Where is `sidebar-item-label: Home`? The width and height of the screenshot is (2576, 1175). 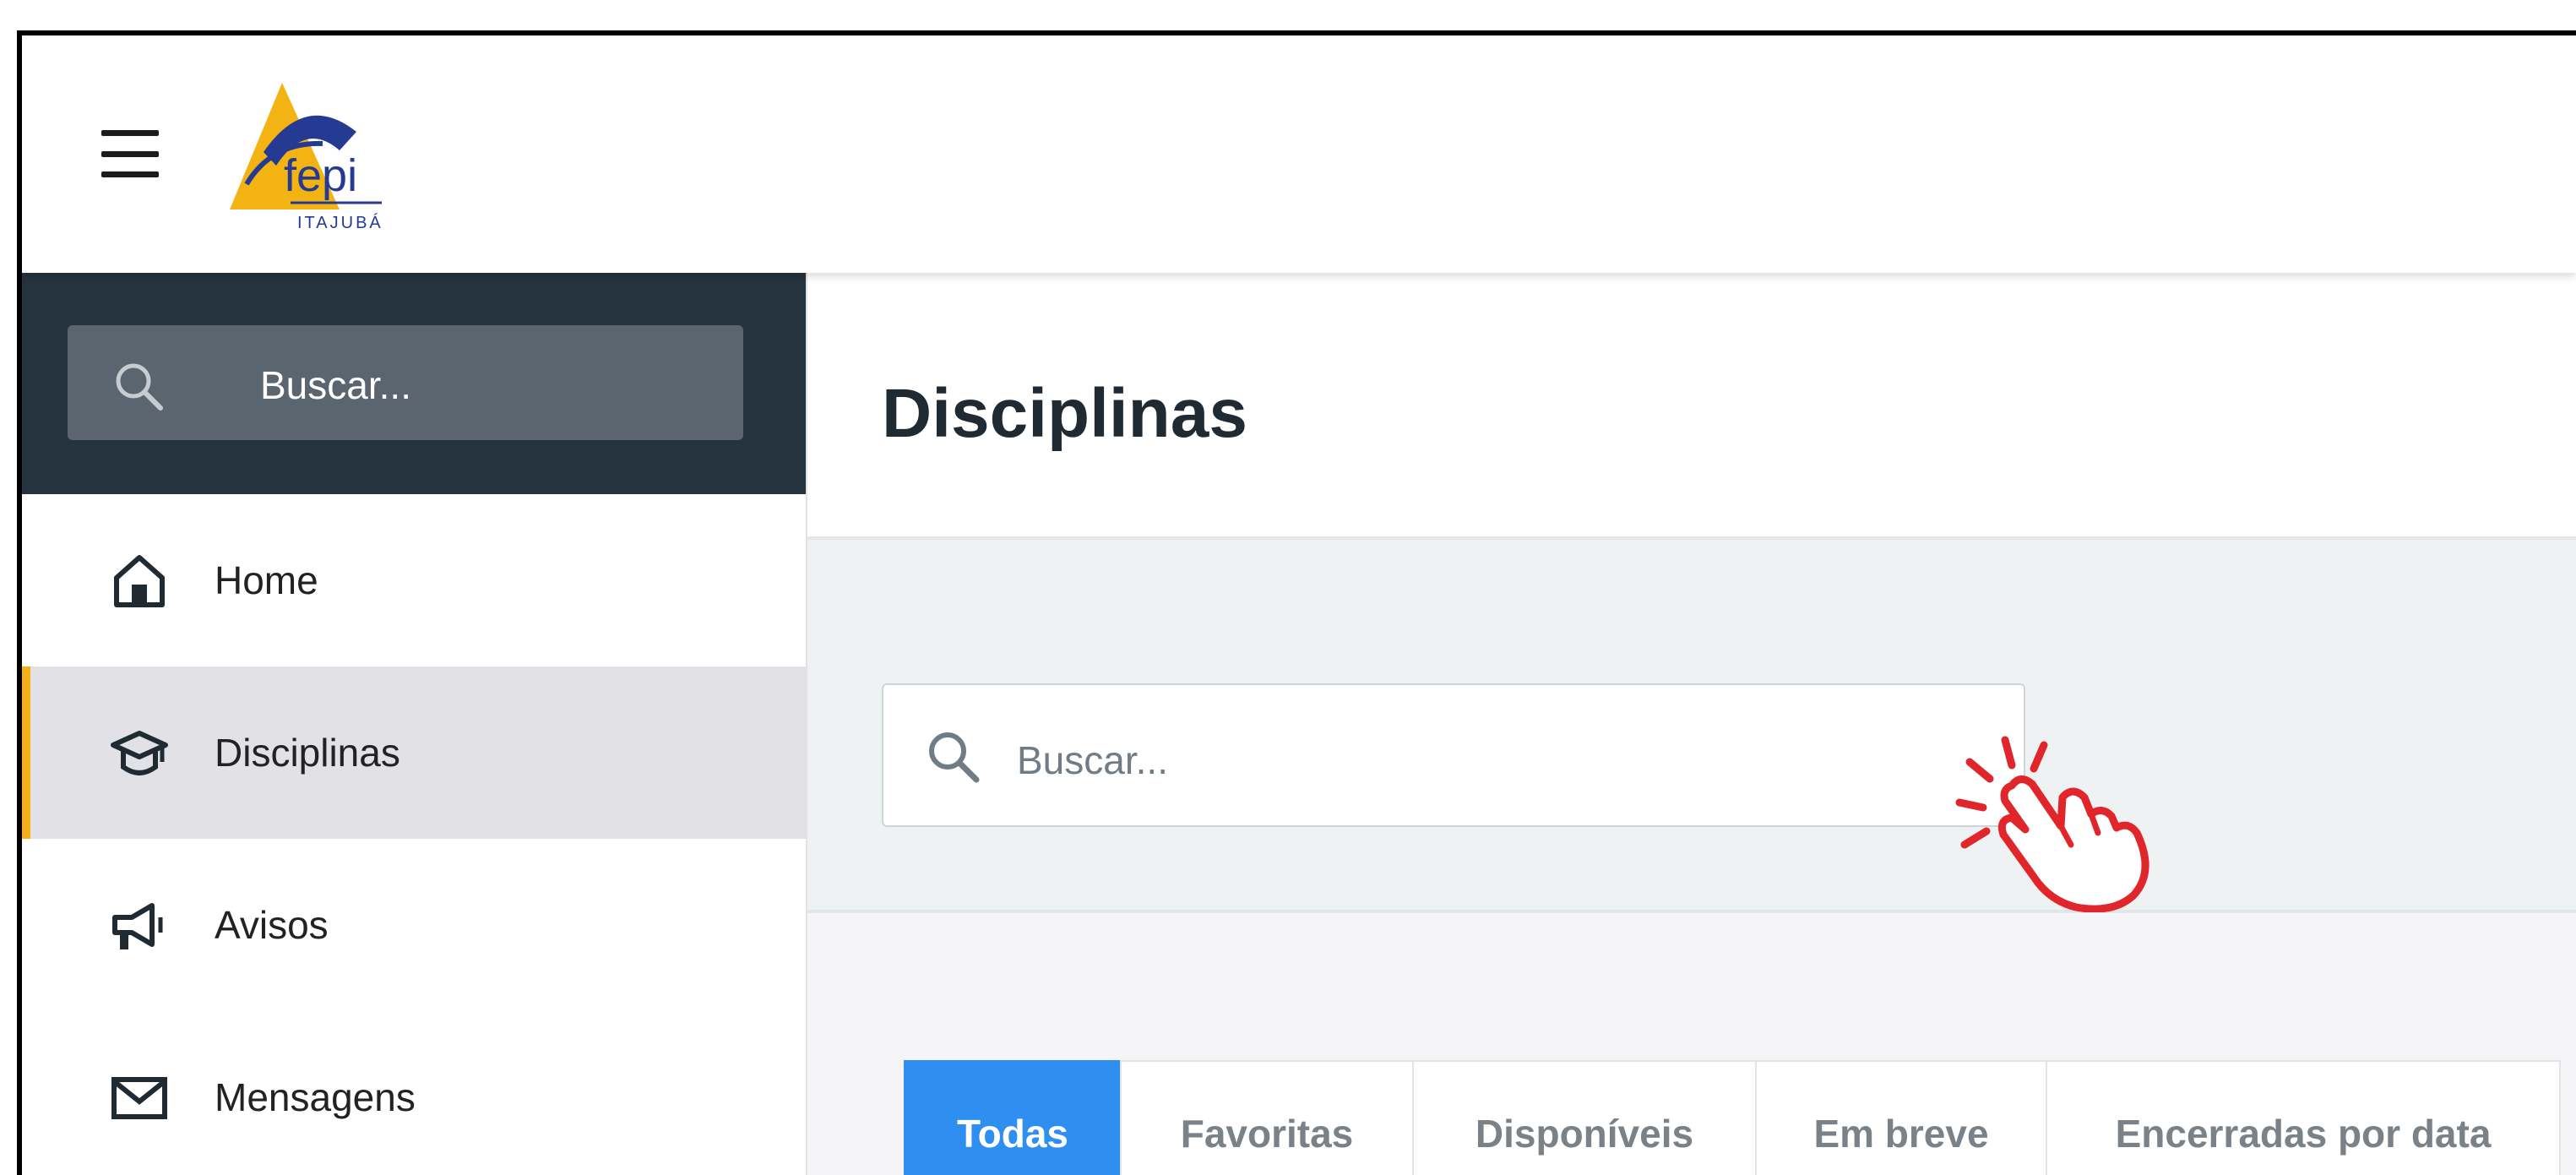 sidebar-item-label: Home is located at coordinates (266, 580).